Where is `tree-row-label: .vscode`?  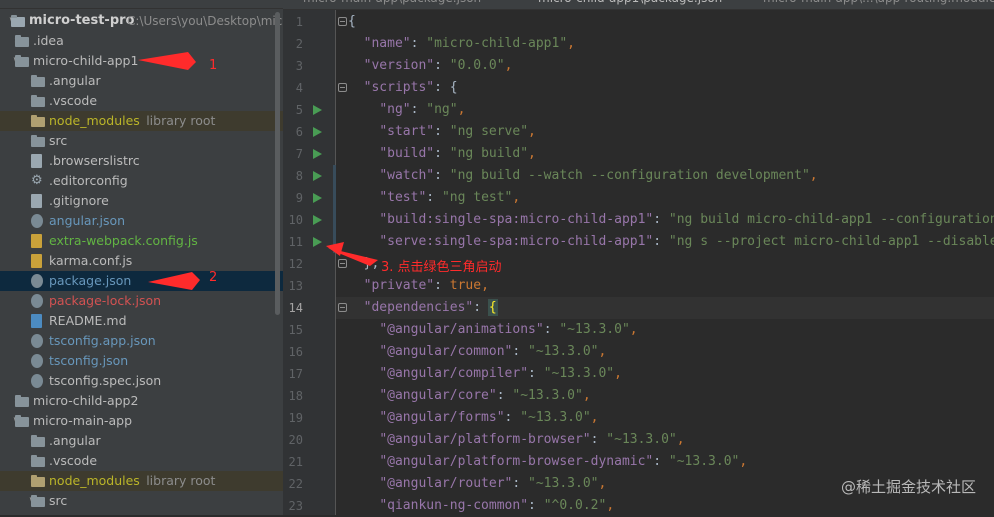
tree-row-label: .vscode is located at coordinates (73, 100).